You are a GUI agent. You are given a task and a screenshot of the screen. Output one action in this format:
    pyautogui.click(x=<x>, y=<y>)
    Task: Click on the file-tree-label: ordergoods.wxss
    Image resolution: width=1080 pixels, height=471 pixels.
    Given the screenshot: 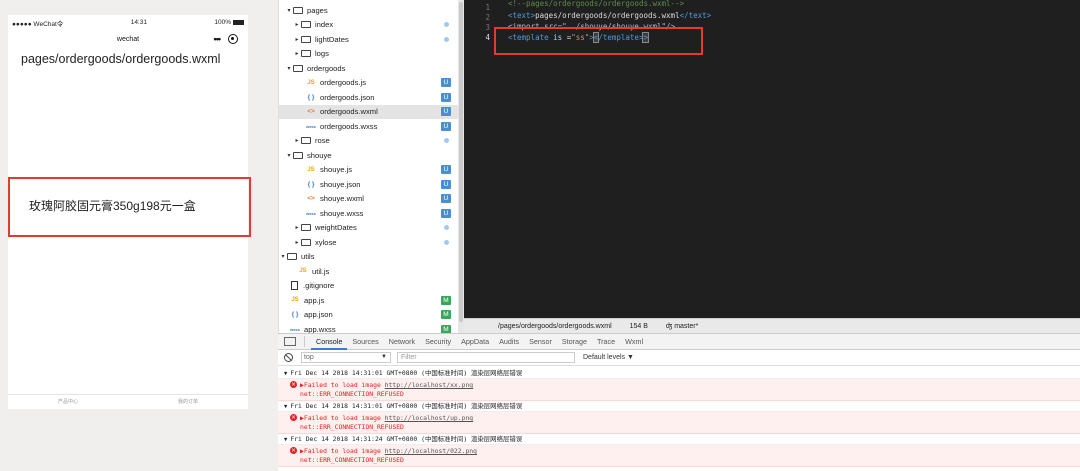 What is the action you would take?
    pyautogui.click(x=349, y=126)
    